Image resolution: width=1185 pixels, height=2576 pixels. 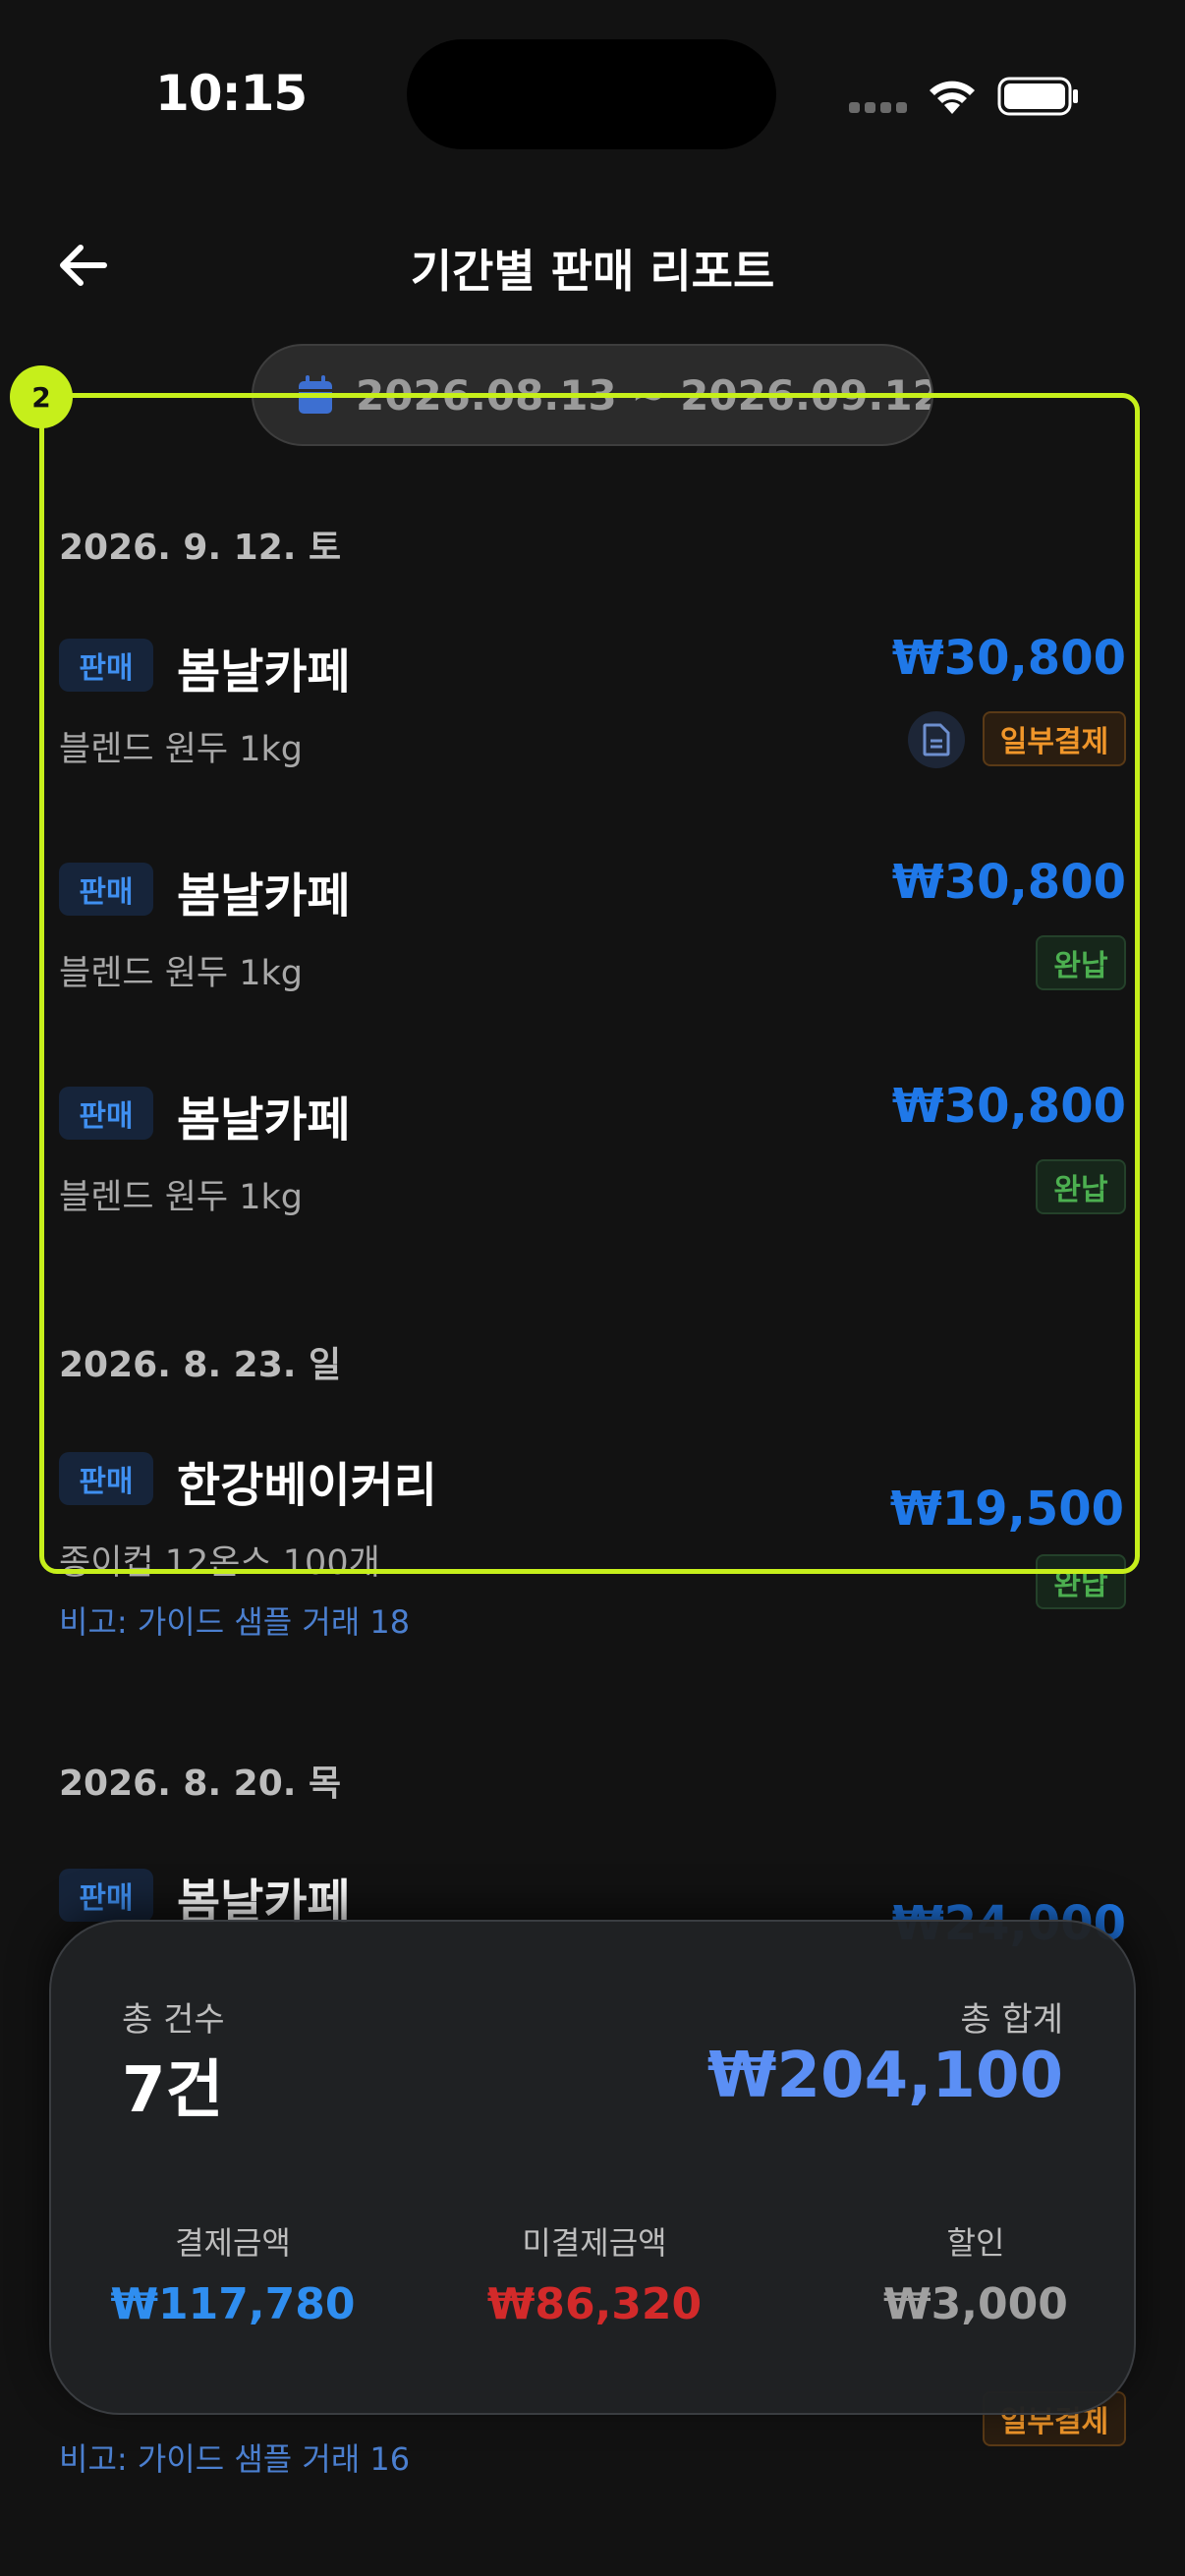 What do you see at coordinates (232, 93) in the screenshot?
I see `status-time: 10:15` at bounding box center [232, 93].